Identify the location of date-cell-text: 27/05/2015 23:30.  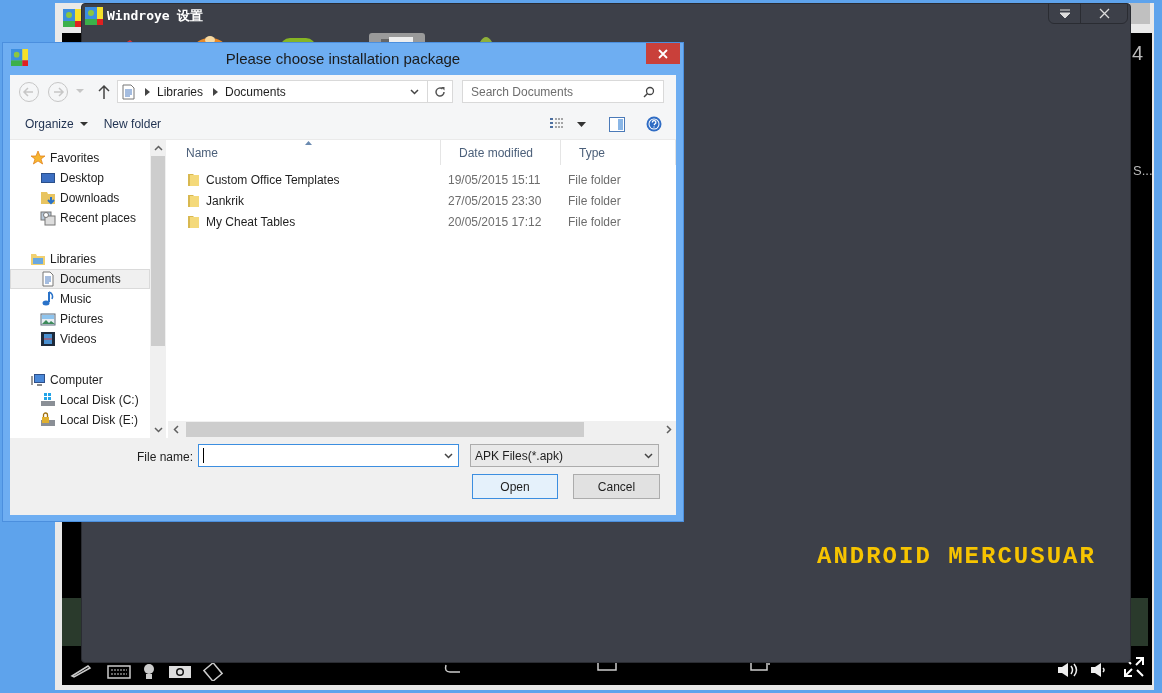
(495, 201).